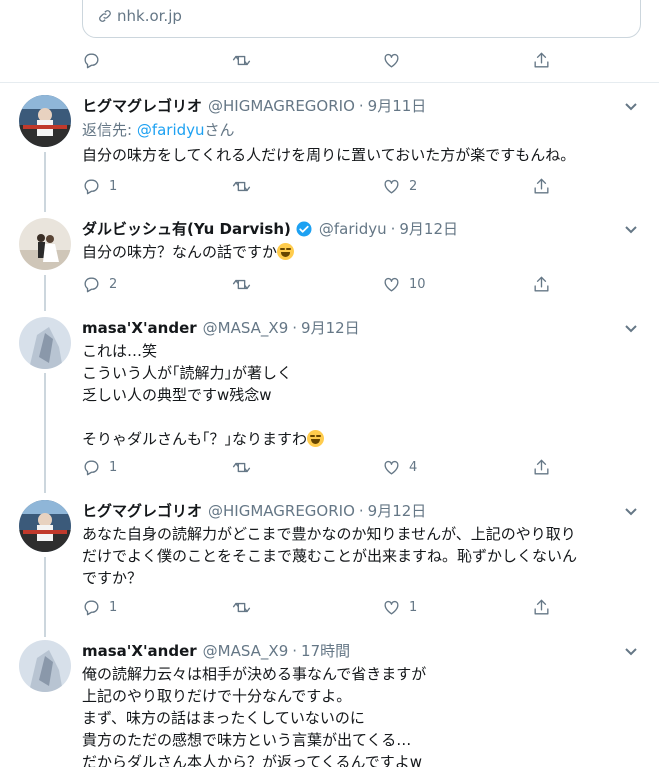  Describe the element at coordinates (105, 16) in the screenshot. I see `link-icon` at that location.